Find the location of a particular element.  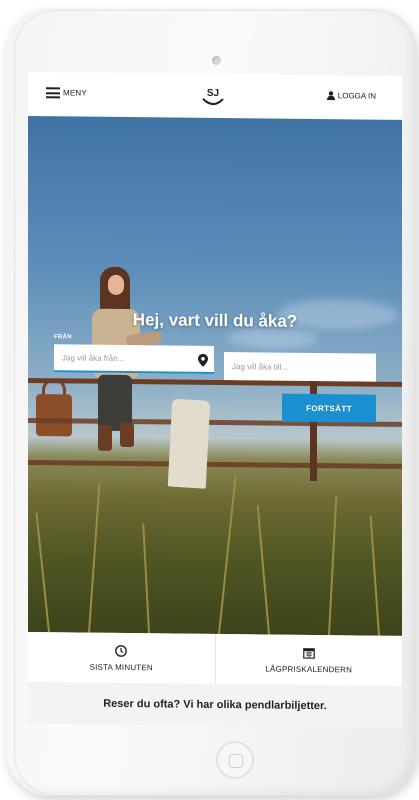

menu-button: MENY is located at coordinates (66, 93).